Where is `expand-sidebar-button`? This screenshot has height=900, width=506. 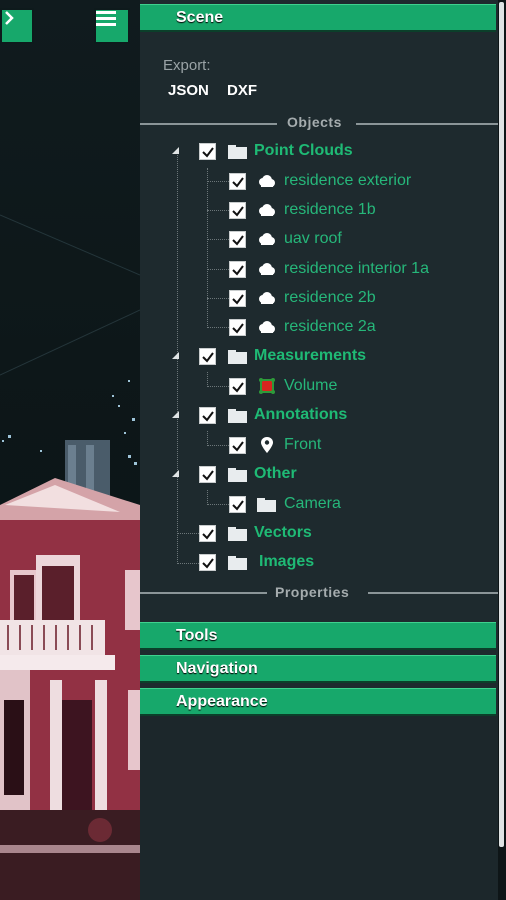
expand-sidebar-button is located at coordinates (17, 26).